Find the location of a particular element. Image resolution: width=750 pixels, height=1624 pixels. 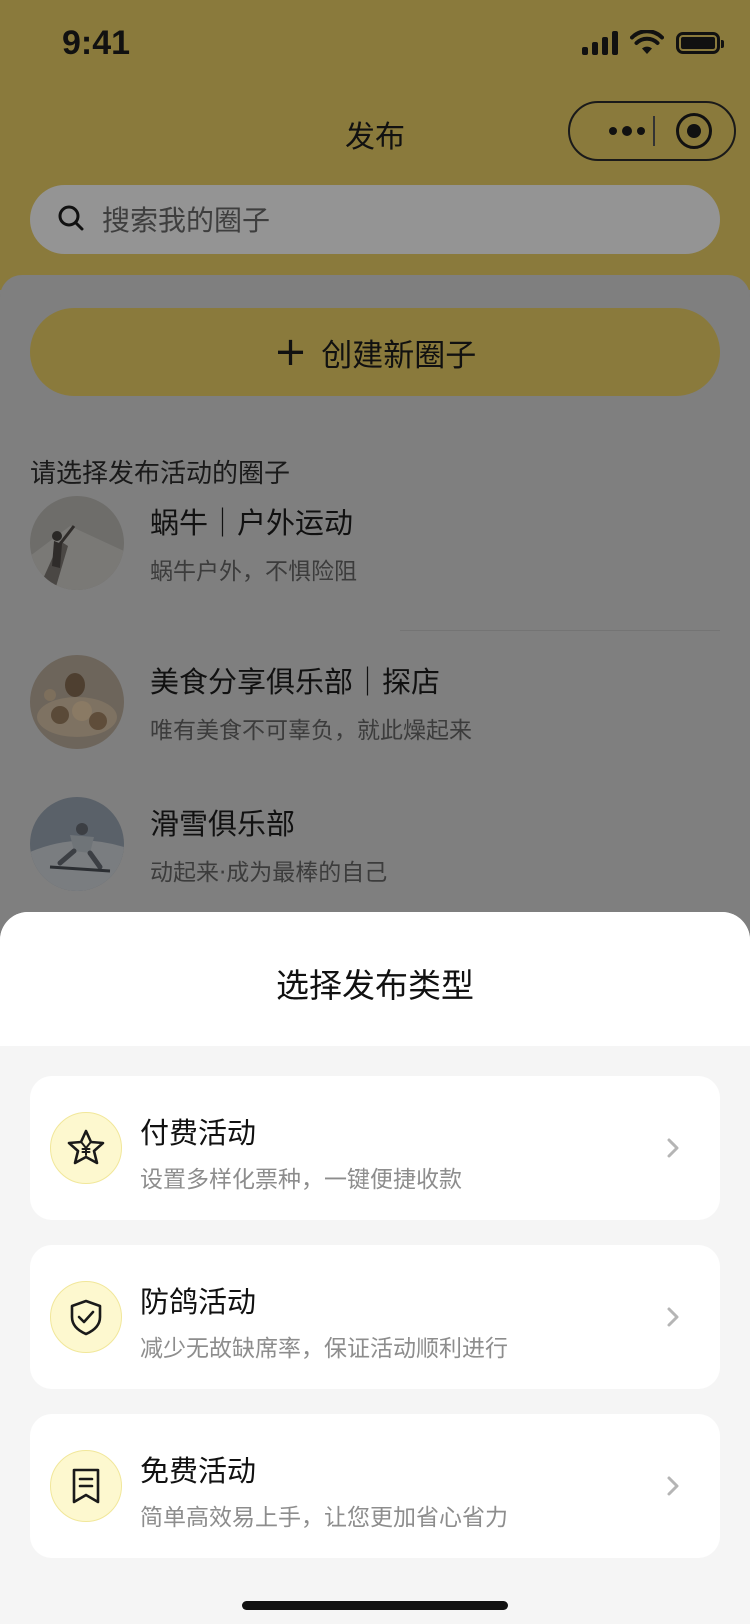

circle-item: 美食分享俱乐部｜探店 唯有美食不可辜负，就此燥起来 is located at coordinates (375, 703).